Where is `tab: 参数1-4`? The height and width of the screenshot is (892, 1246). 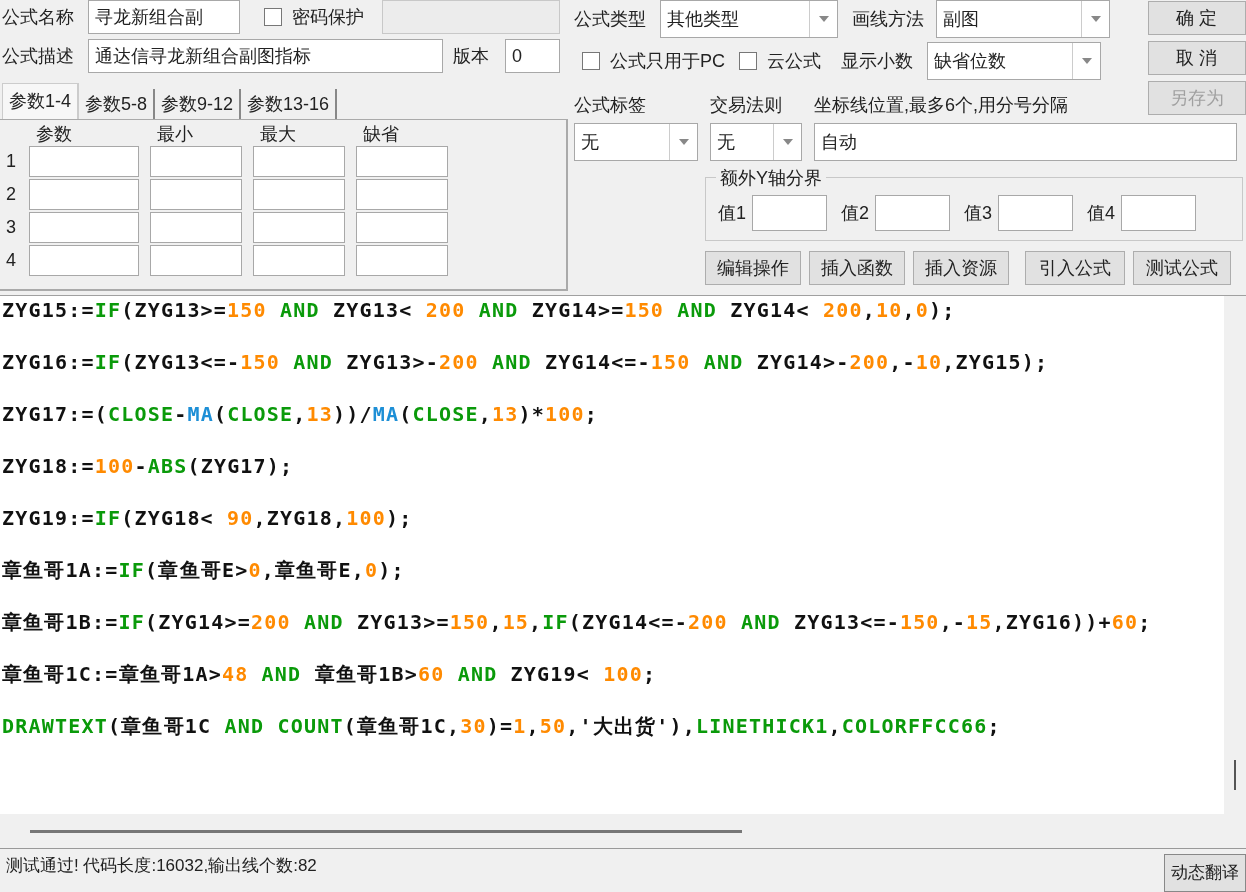
tab: 参数1-4 is located at coordinates (40, 101).